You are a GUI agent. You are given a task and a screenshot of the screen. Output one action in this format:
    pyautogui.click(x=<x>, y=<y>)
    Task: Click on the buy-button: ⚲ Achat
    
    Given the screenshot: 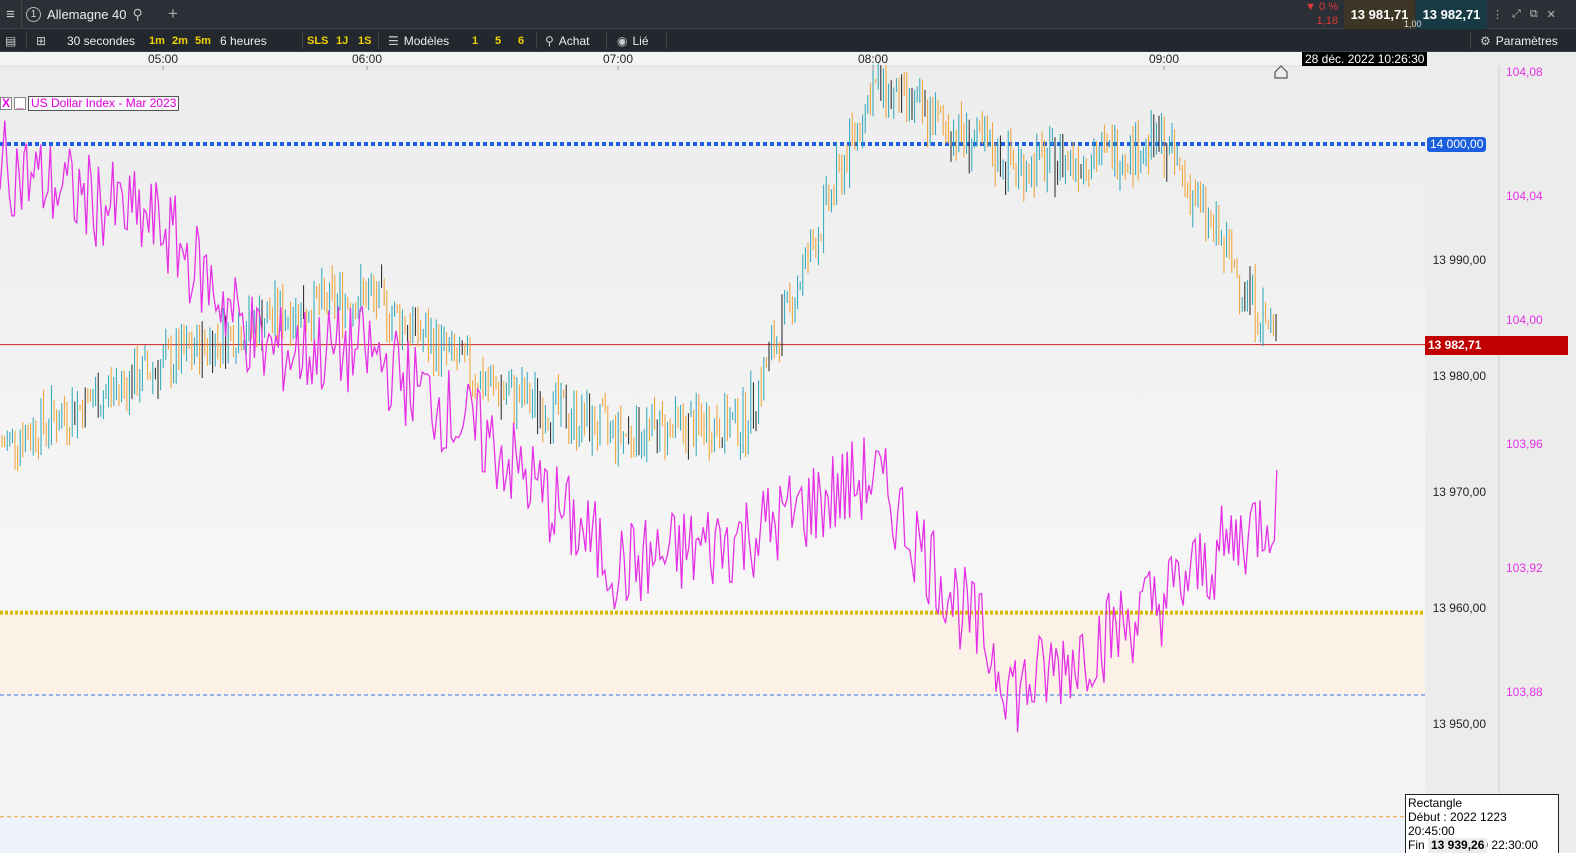 What is the action you would take?
    pyautogui.click(x=567, y=40)
    